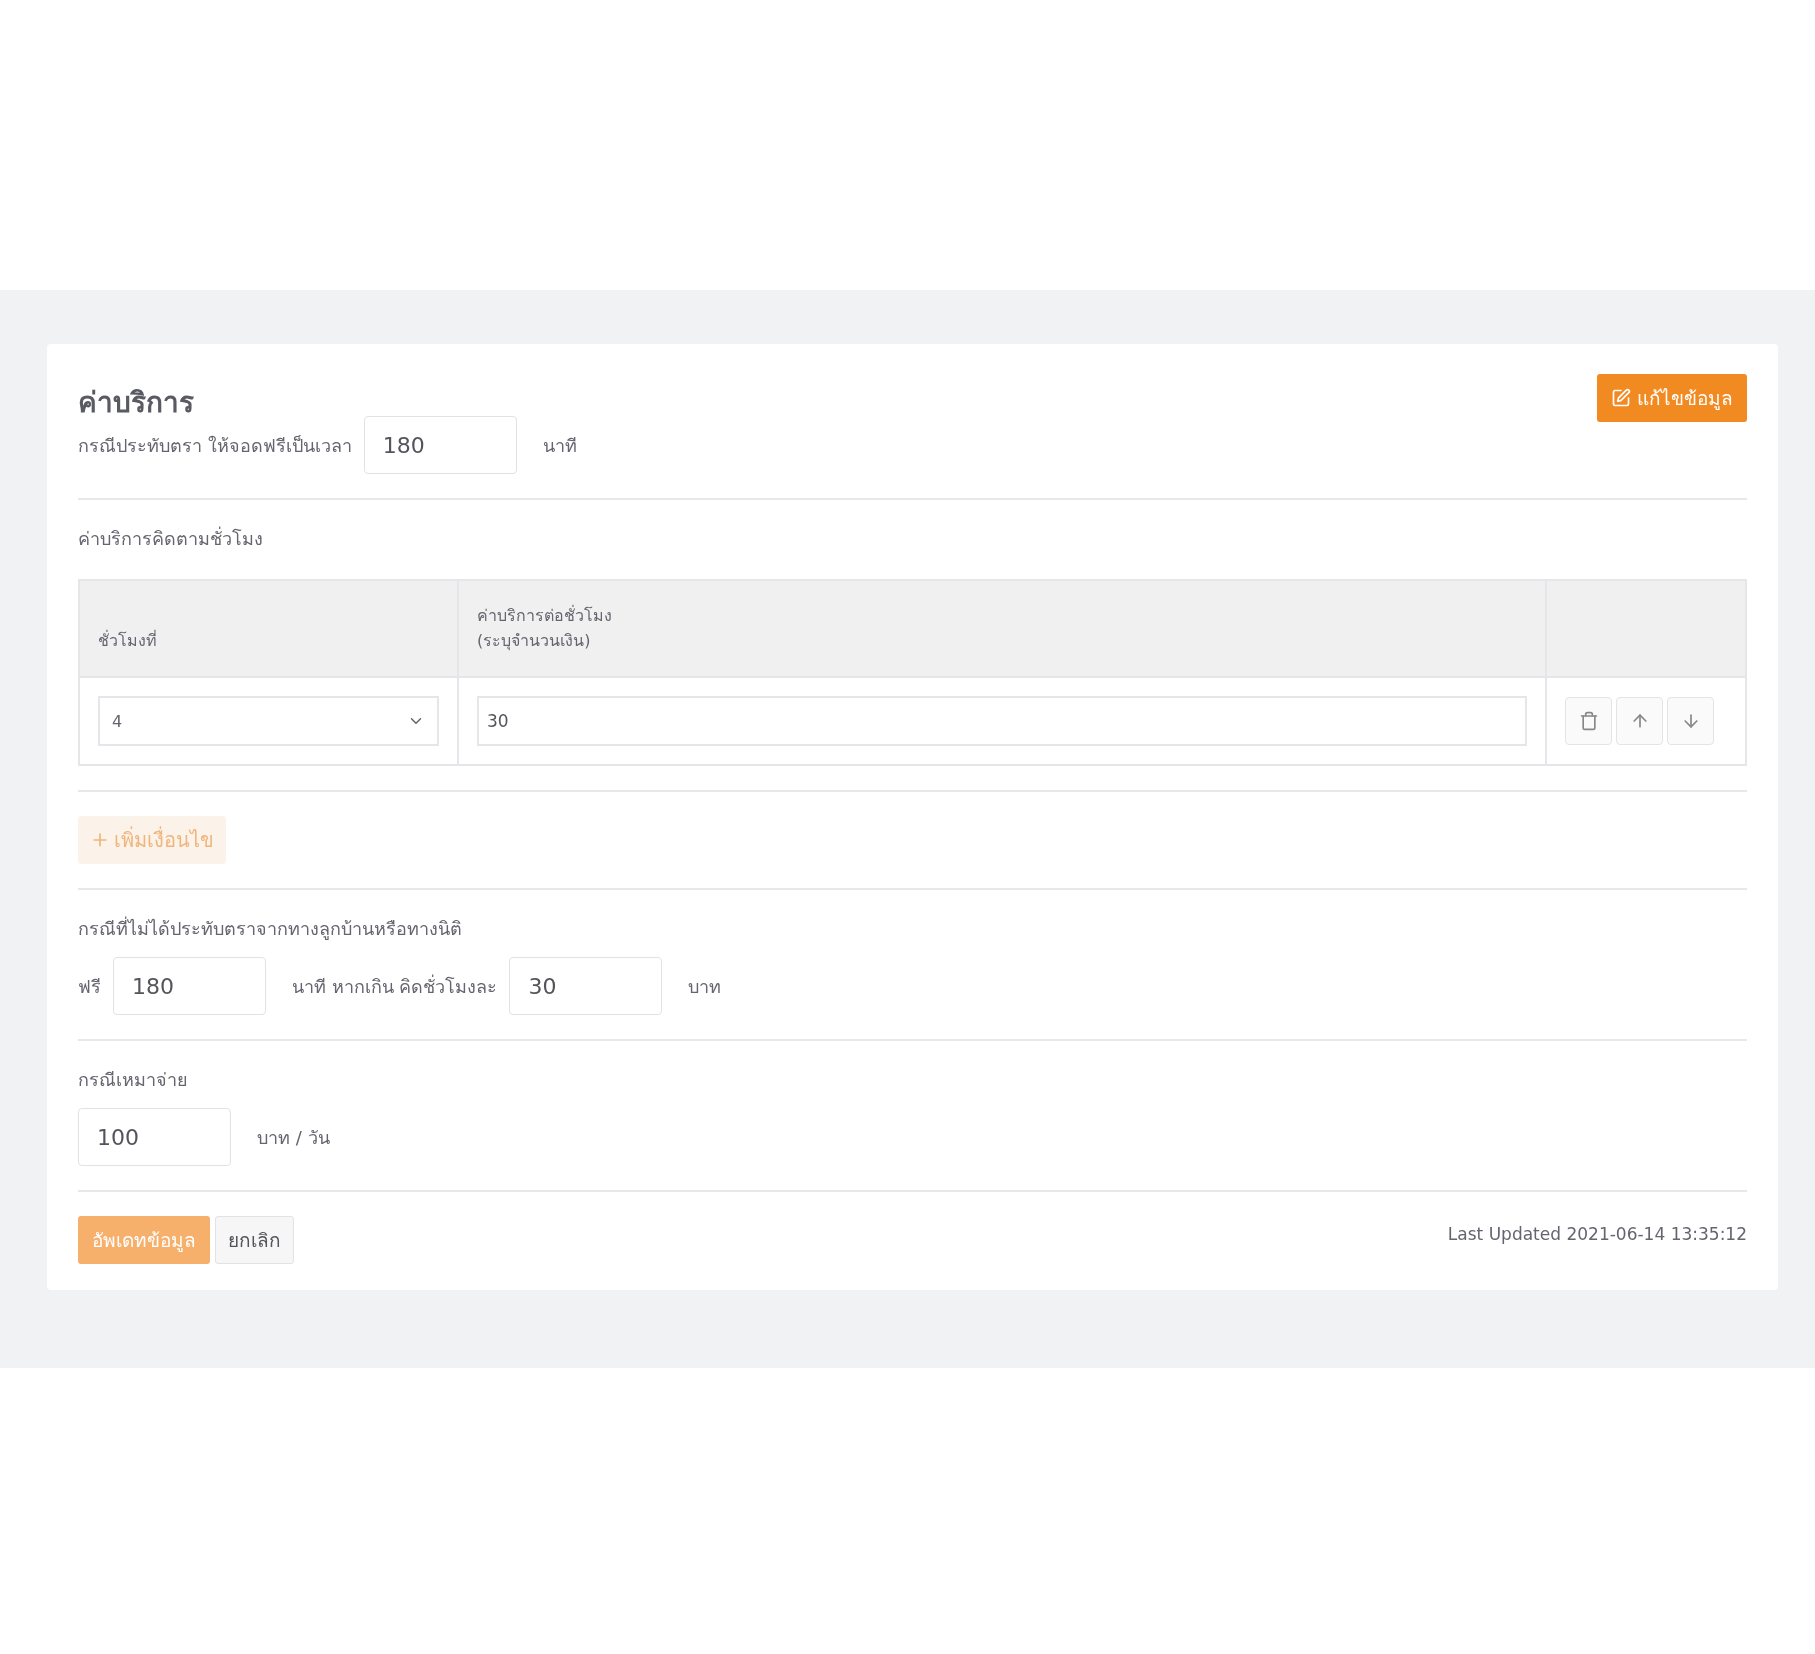 The width and height of the screenshot is (1815, 1654). What do you see at coordinates (268, 628) in the screenshot?
I see `column-header: ชั่วโมงที่` at bounding box center [268, 628].